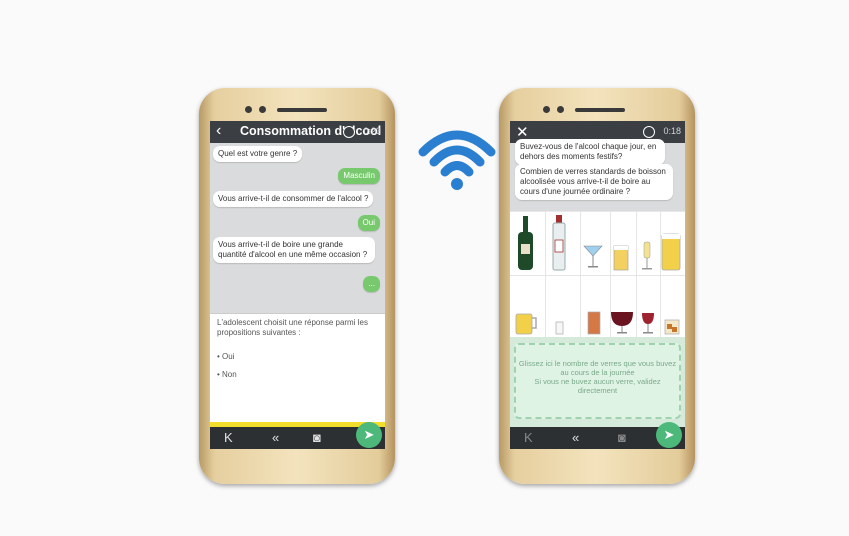  I want to click on elapsed-time: 0:18, so click(672, 131).